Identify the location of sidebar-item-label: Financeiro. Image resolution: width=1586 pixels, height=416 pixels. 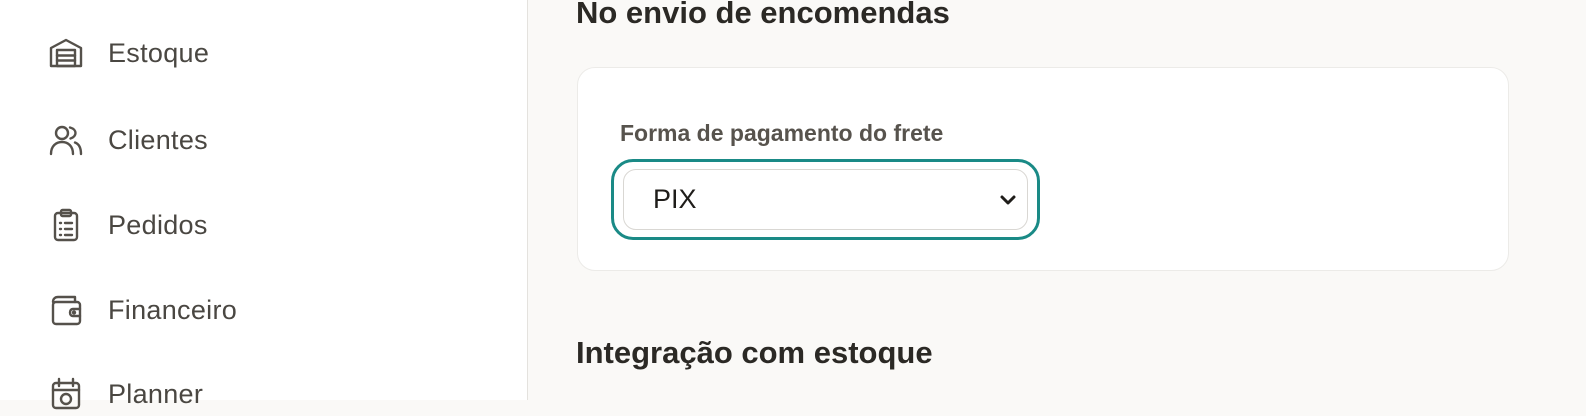
(173, 309).